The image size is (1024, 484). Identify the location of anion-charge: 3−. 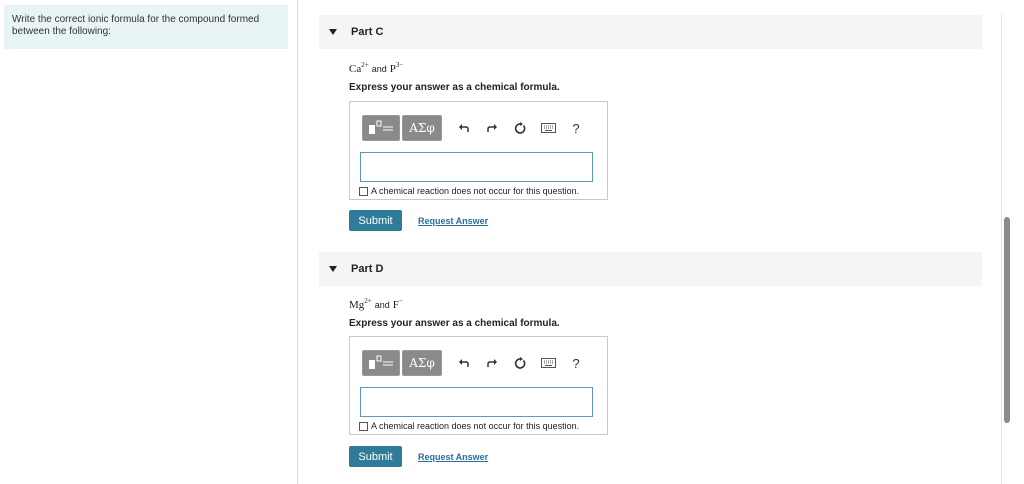
(399, 65).